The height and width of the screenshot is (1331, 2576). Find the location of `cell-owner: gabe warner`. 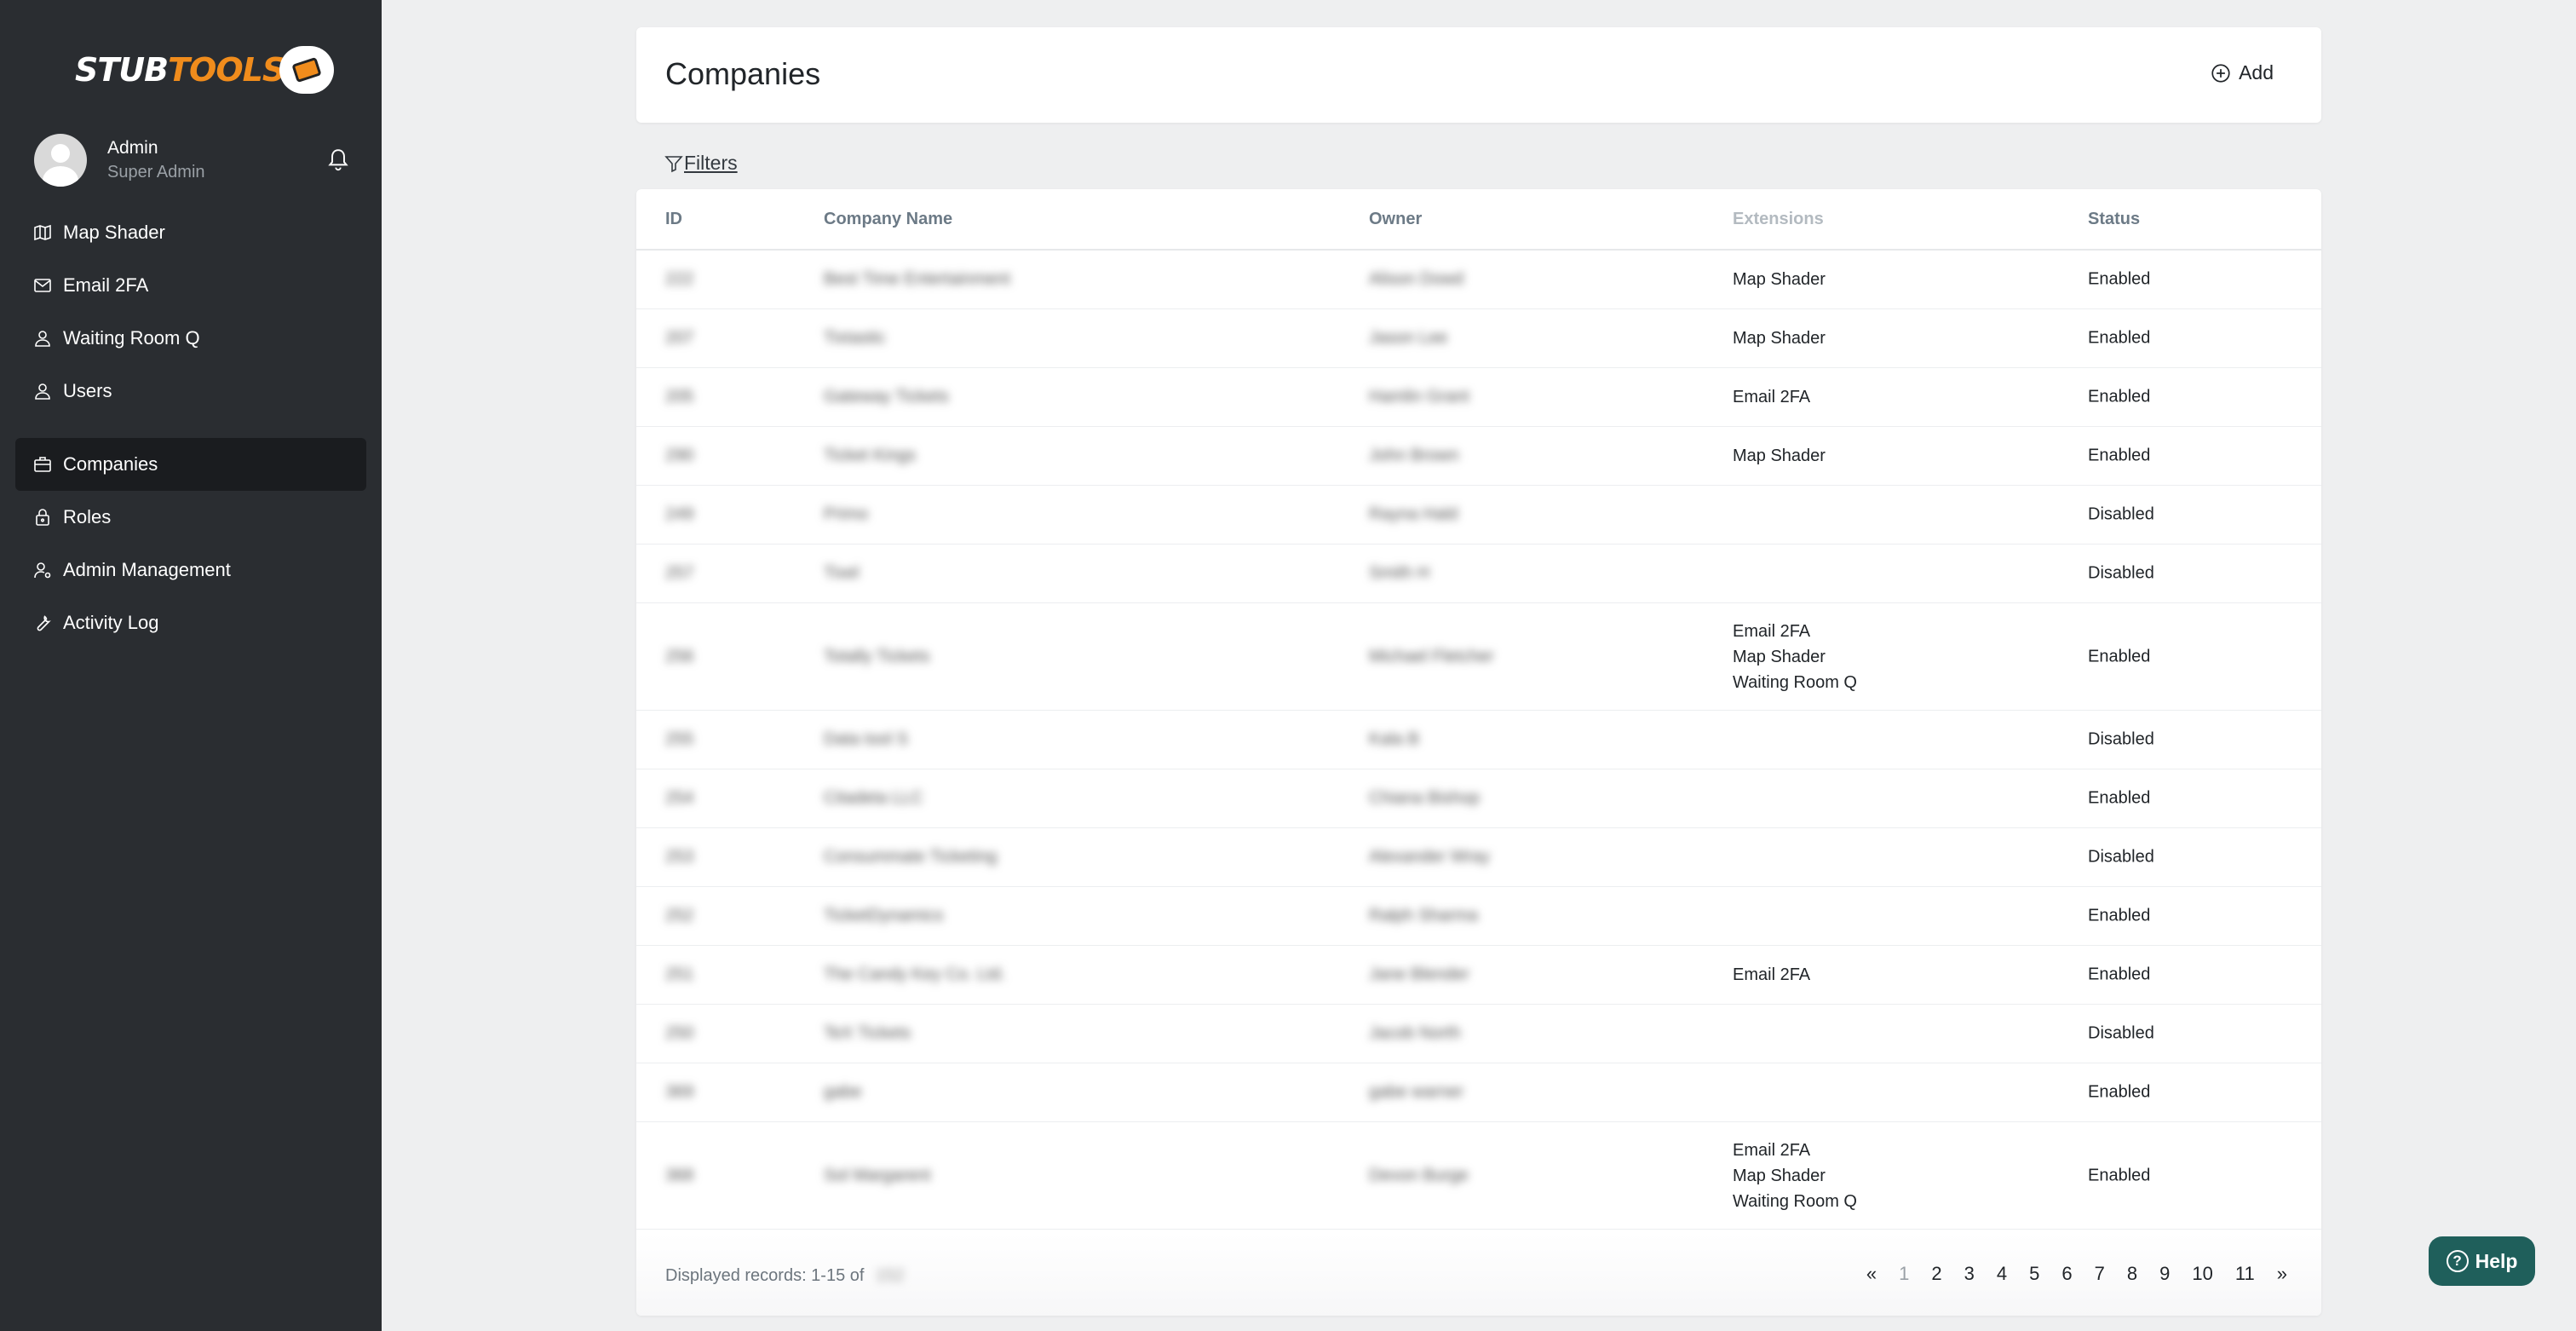

cell-owner: gabe warner is located at coordinates (1417, 1092).